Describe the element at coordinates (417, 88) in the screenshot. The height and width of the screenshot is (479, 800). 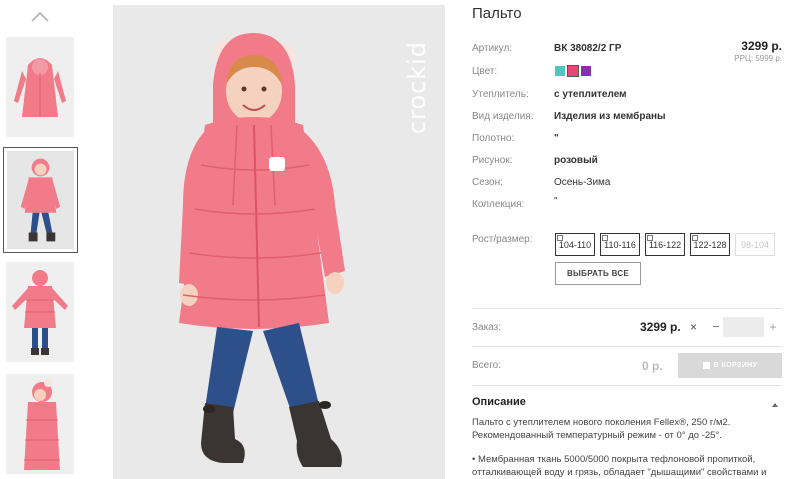
I see `brand-watermark: crockid` at that location.